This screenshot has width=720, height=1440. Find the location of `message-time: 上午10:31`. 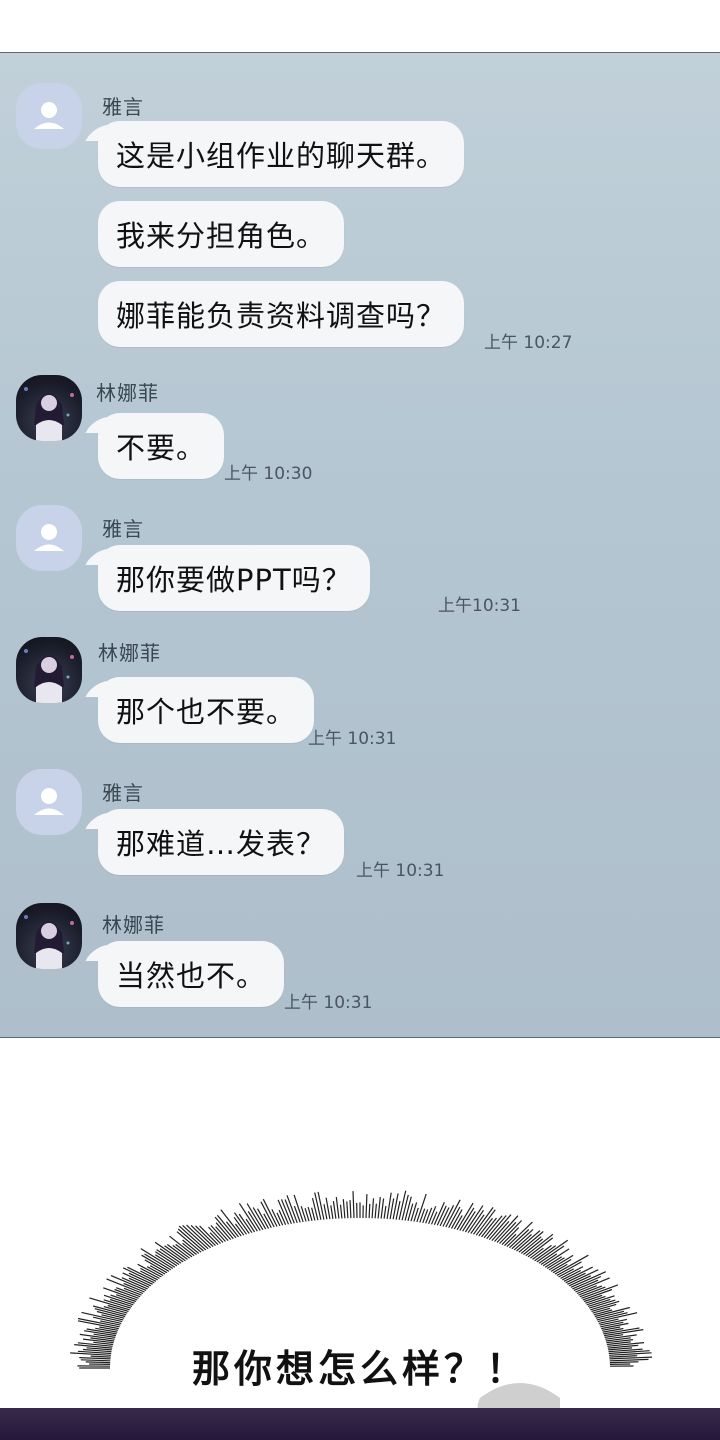

message-time: 上午10:31 is located at coordinates (479, 606).